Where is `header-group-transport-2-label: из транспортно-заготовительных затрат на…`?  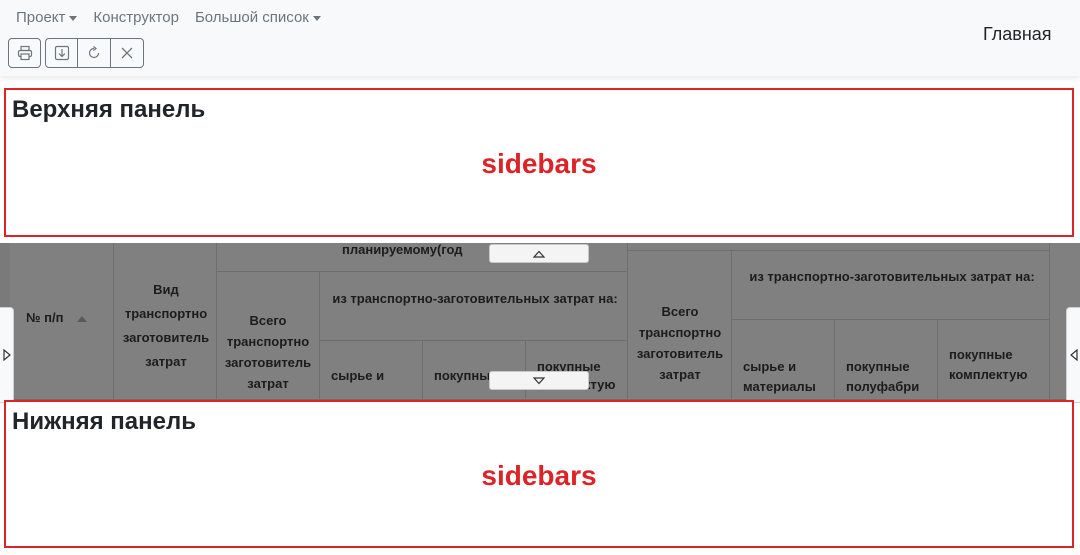 header-group-transport-2-label: из транспортно-заготовительных затрат на… is located at coordinates (892, 276).